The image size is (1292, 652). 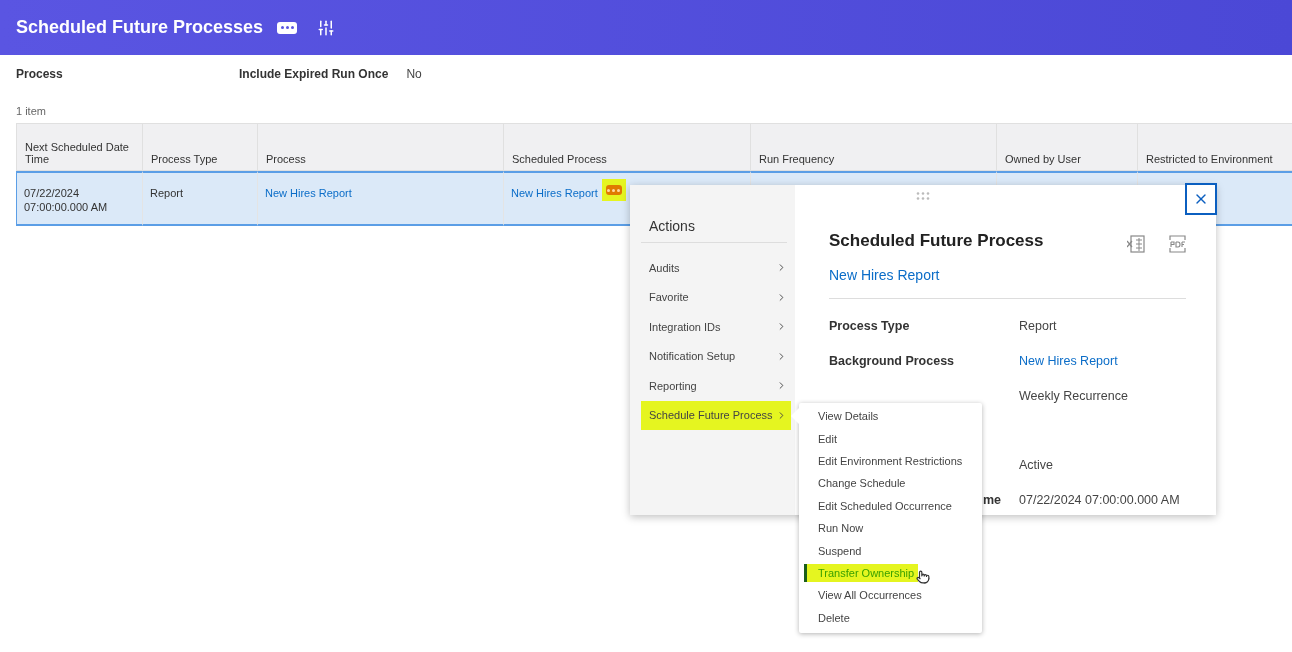 I want to click on column-header: Owned by User, so click(x=1067, y=147).